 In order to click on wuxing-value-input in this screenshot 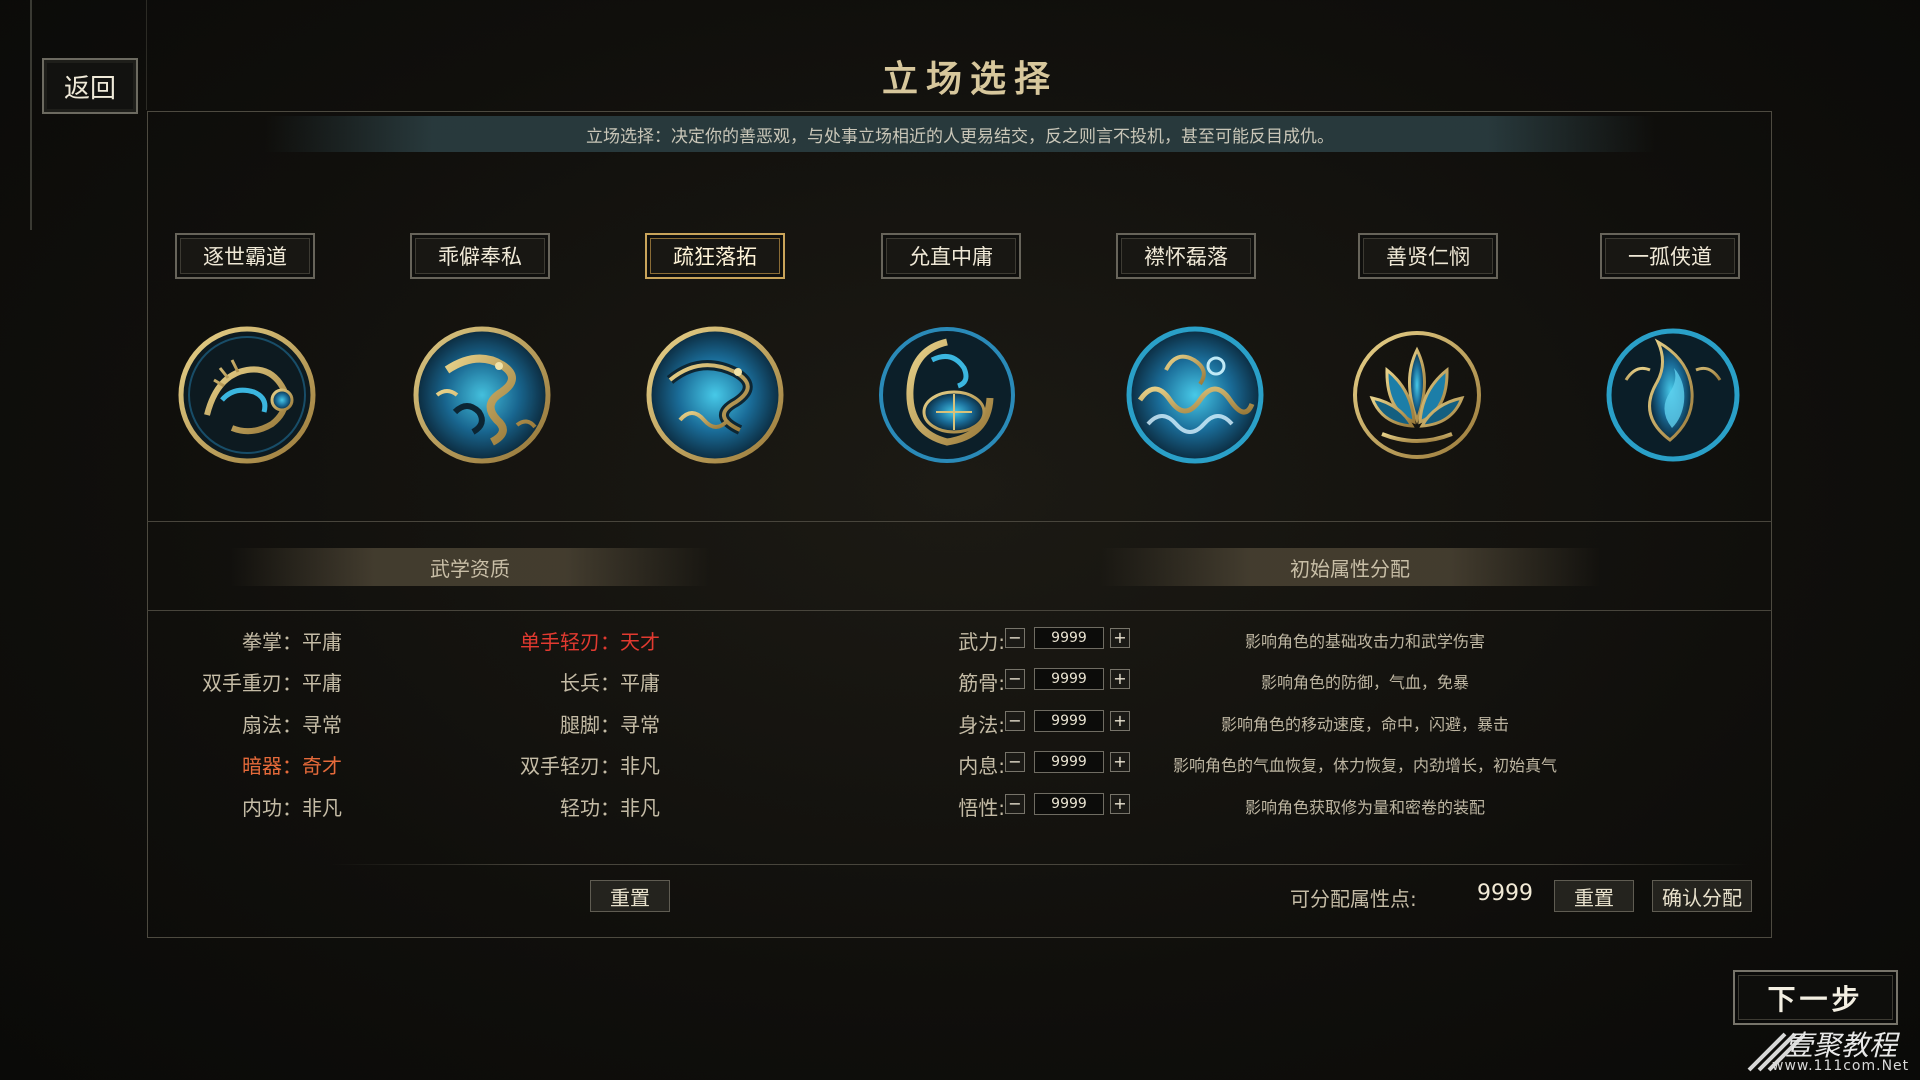, I will do `click(1069, 804)`.